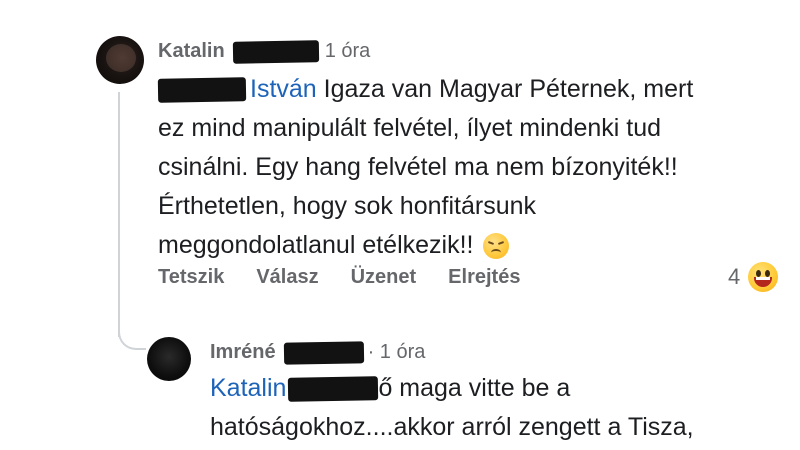 This screenshot has width=800, height=450. What do you see at coordinates (248, 388) in the screenshot?
I see `mention-link: Katalin` at bounding box center [248, 388].